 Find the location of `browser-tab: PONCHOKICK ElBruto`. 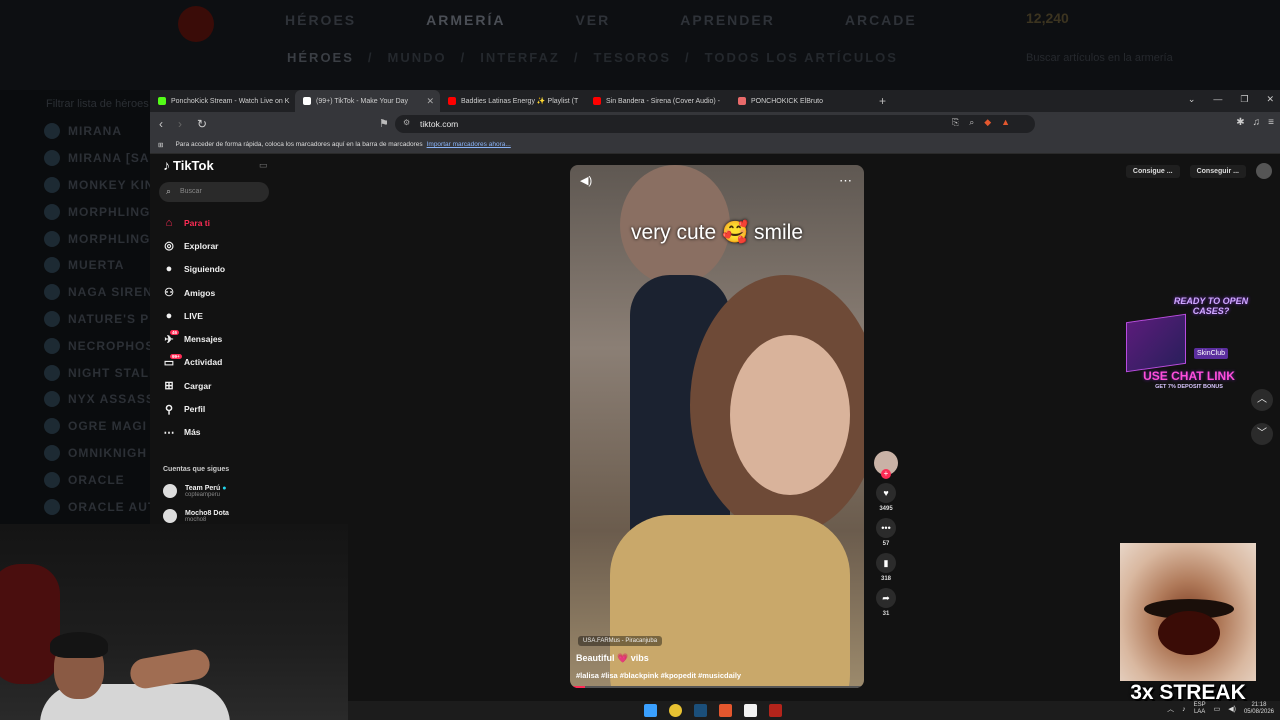

browser-tab: PONCHOKICK ElBruto is located at coordinates (802, 101).